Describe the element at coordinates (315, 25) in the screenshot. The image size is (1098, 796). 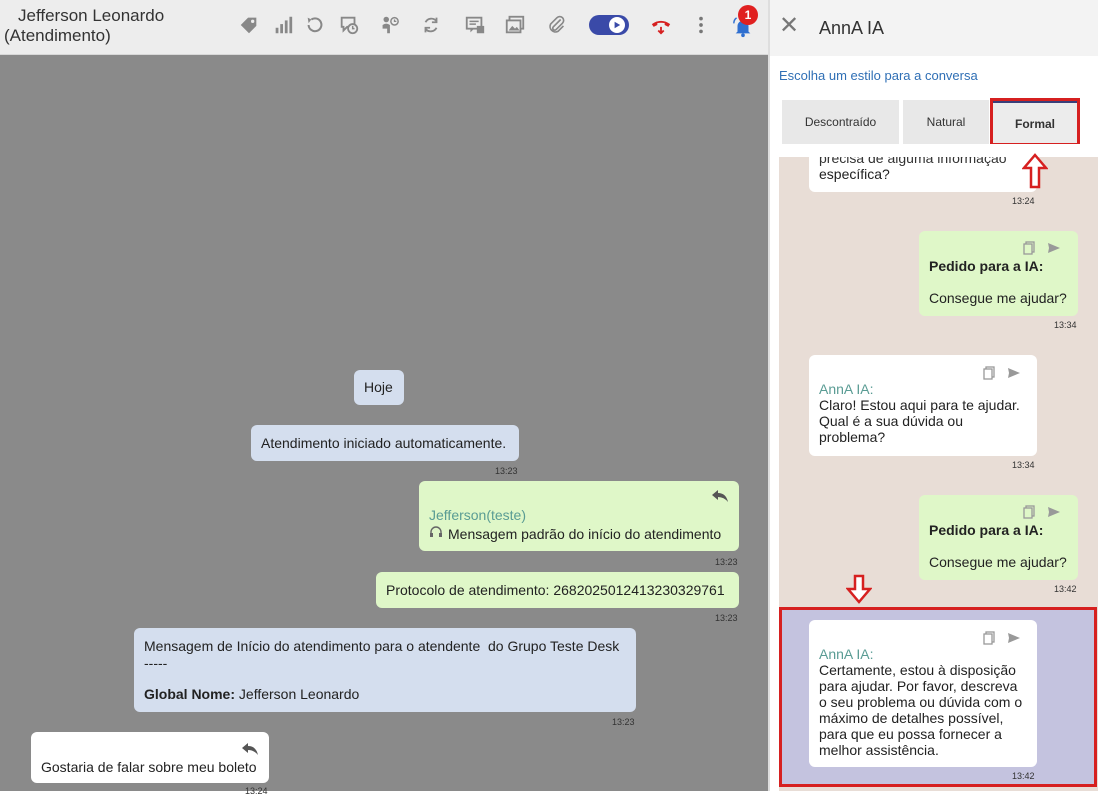
I see `history-icon` at that location.